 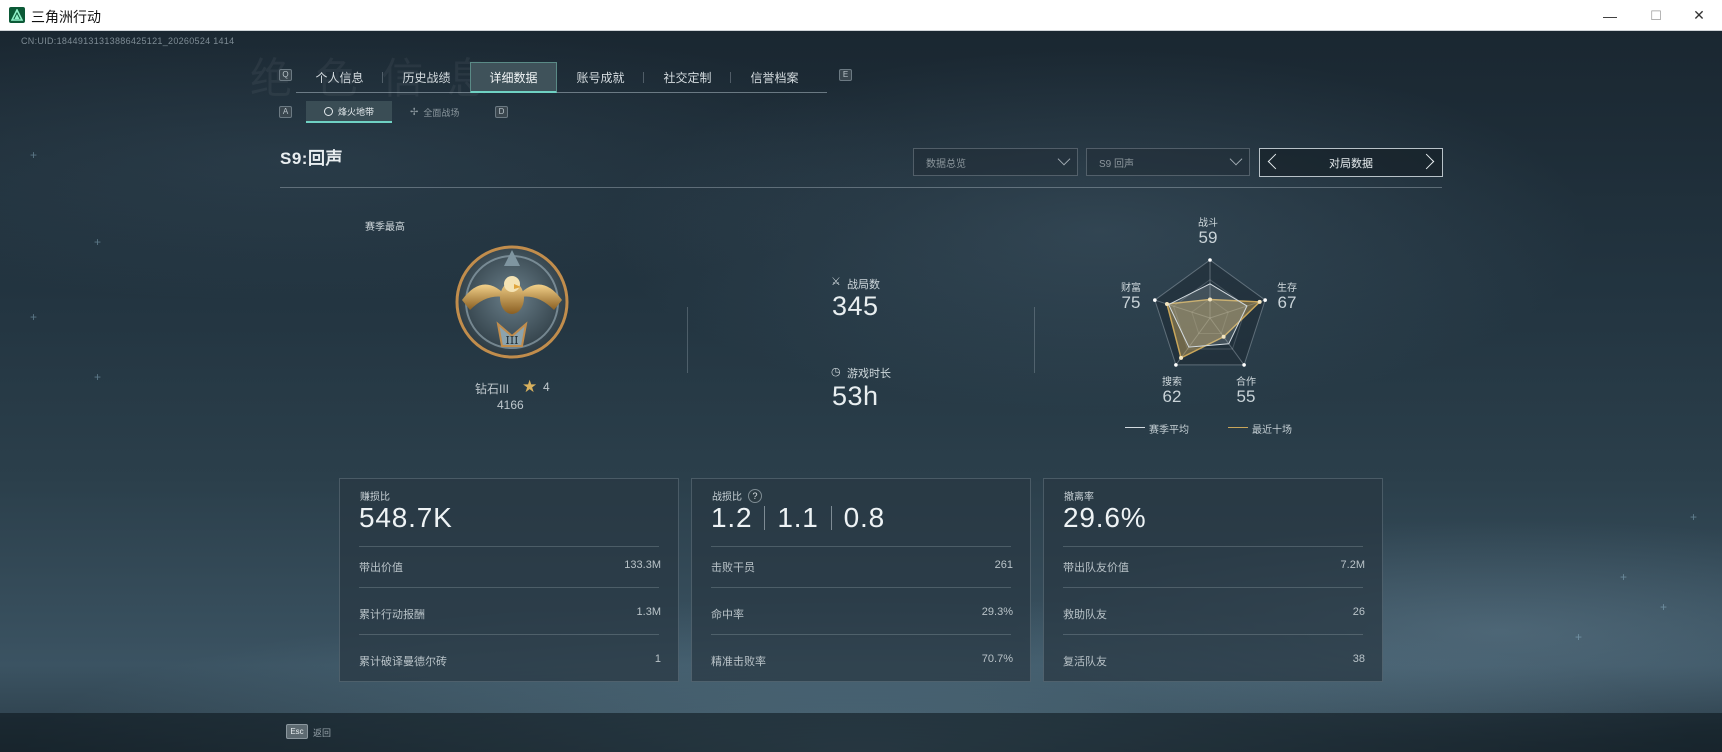 What do you see at coordinates (322, 732) in the screenshot?
I see `back-label: 返回` at bounding box center [322, 732].